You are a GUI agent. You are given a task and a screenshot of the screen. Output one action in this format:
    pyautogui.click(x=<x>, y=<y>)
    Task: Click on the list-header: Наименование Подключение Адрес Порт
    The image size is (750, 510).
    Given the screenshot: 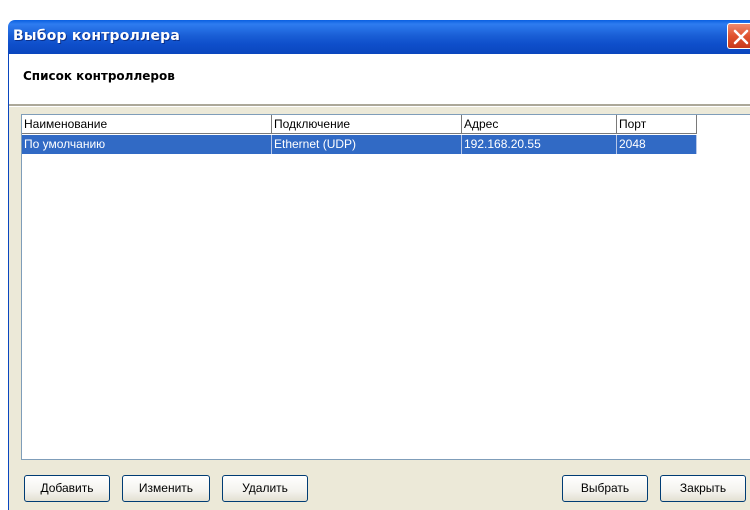 What is the action you would take?
    pyautogui.click(x=359, y=124)
    